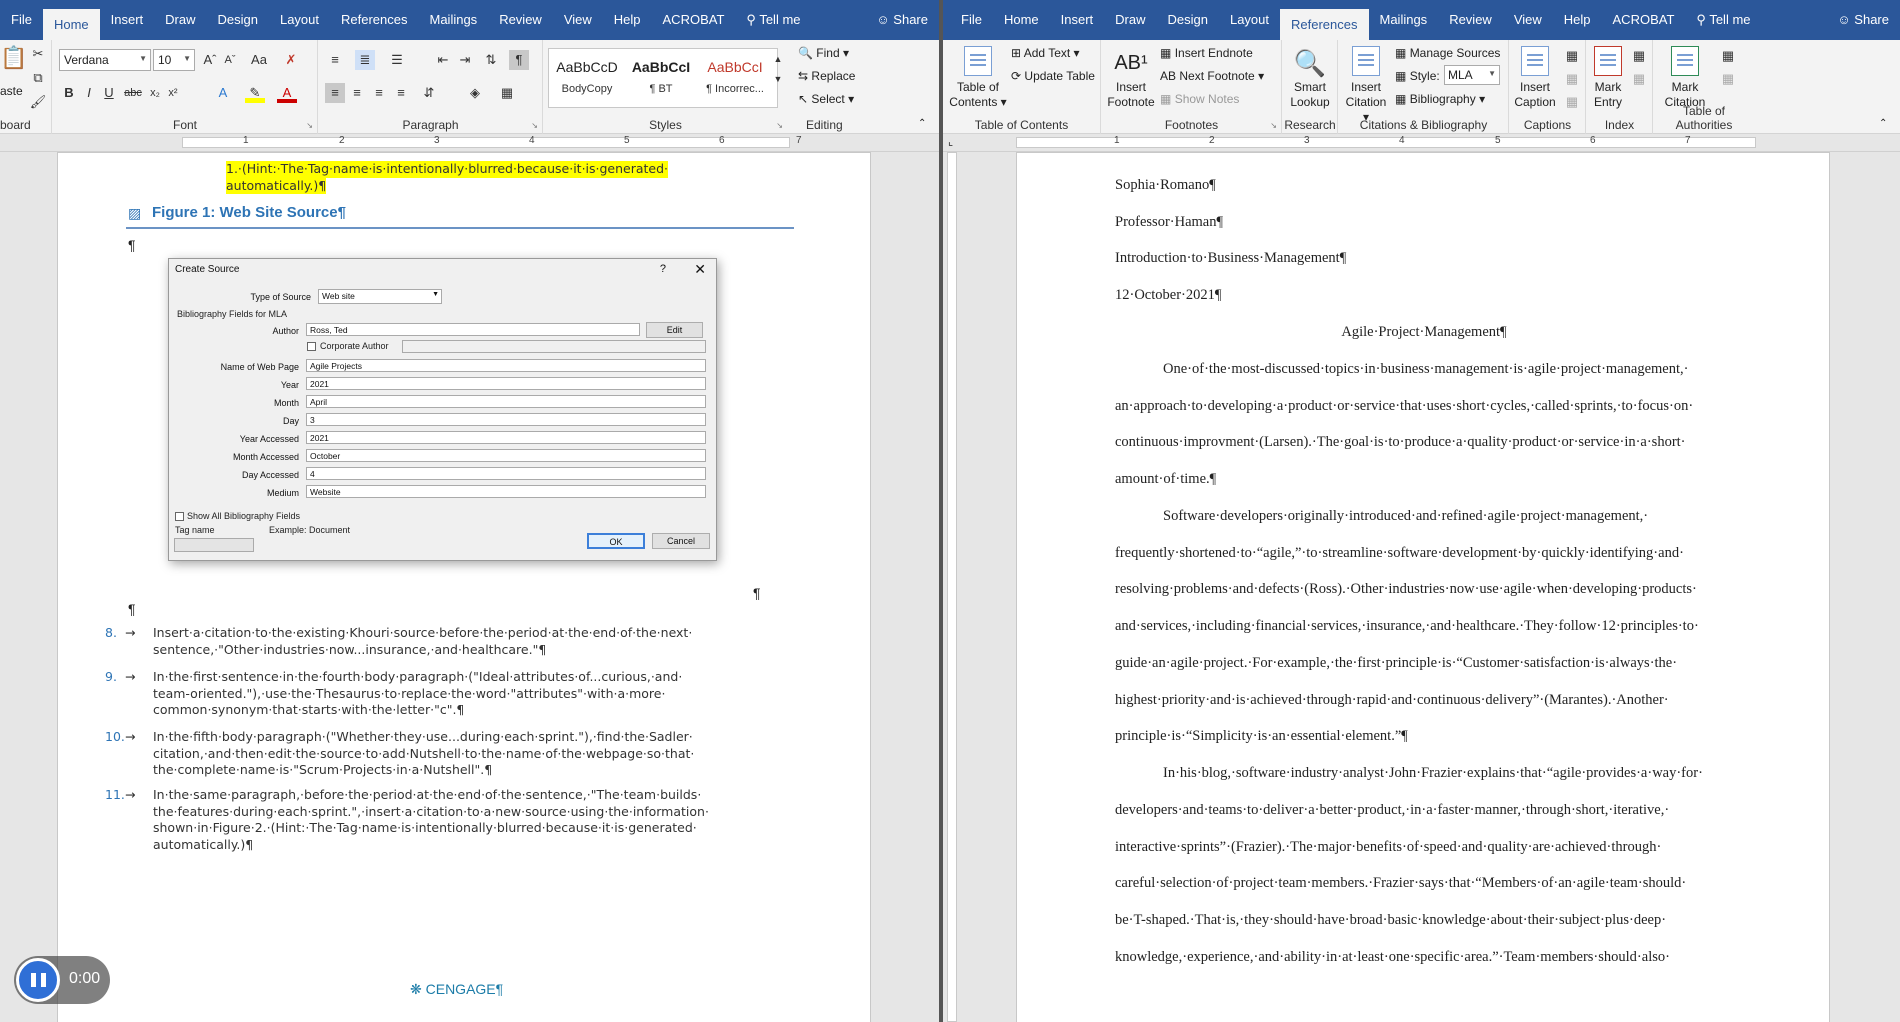 This screenshot has height=1022, width=1900. I want to click on add-text-button: ⊞ Add Text ▾, so click(1045, 53).